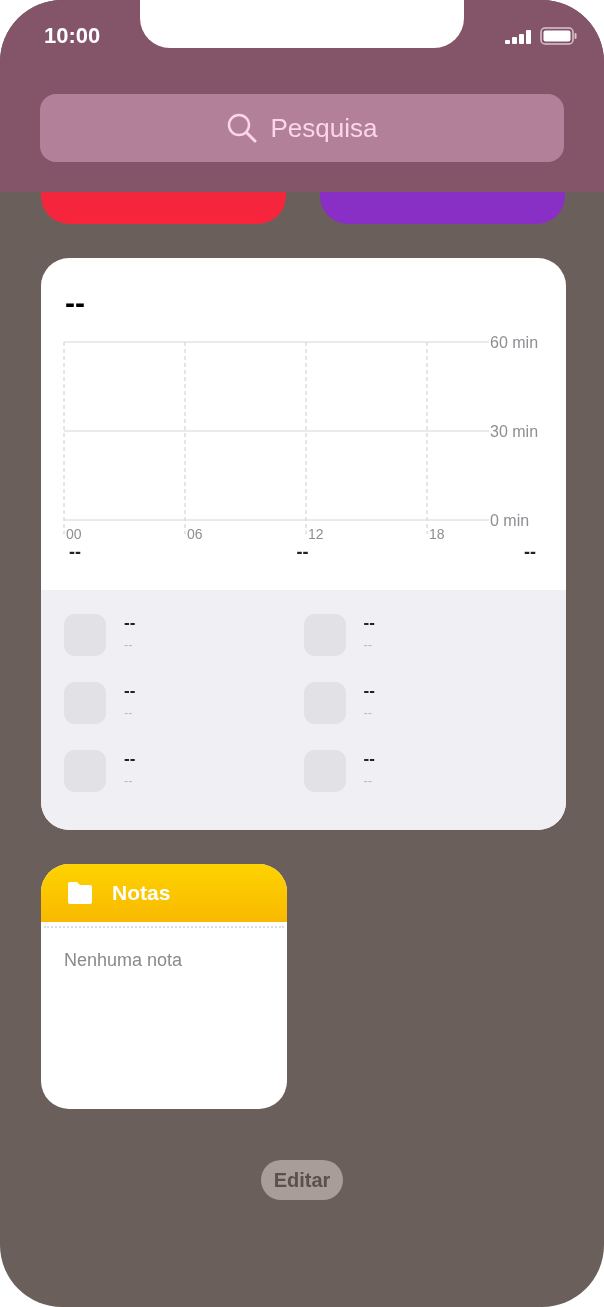 The width and height of the screenshot is (604, 1307). Describe the element at coordinates (510, 520) in the screenshot. I see `axis-label: 0 min` at that location.